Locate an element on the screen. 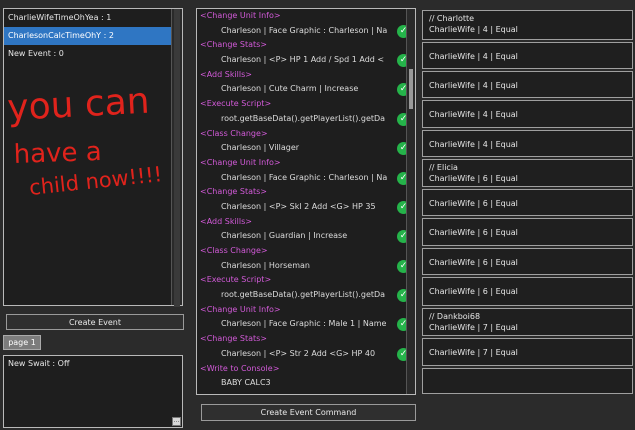 This screenshot has height=430, width=635. condition-group-label: // Charlotte is located at coordinates (452, 18).